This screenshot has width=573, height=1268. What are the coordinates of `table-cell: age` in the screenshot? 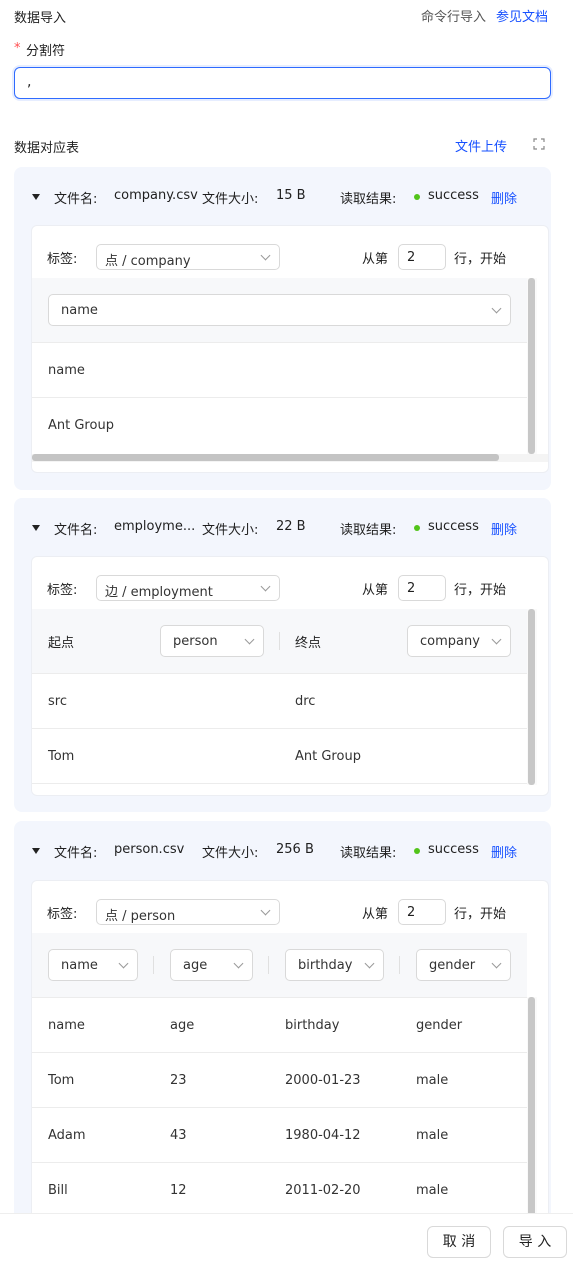 It's located at (182, 1025).